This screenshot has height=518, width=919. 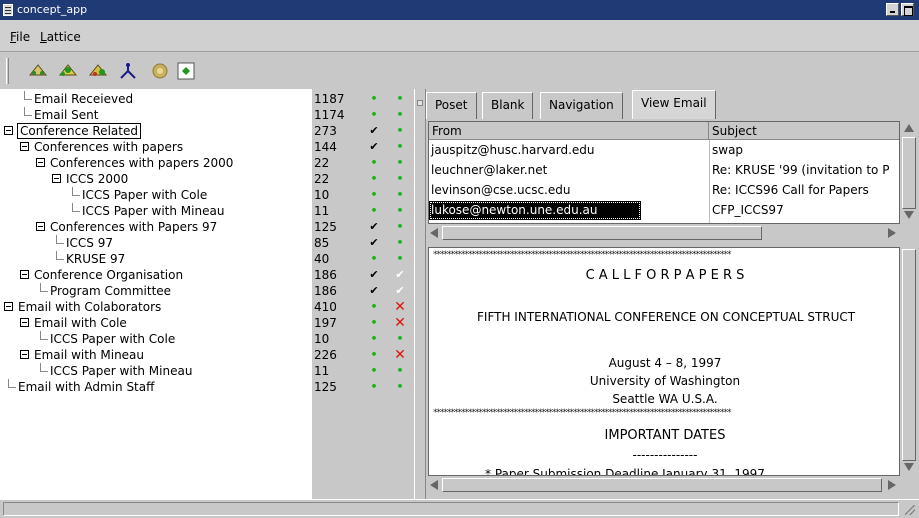 I want to click on scroll-up-icon, so click(x=909, y=128).